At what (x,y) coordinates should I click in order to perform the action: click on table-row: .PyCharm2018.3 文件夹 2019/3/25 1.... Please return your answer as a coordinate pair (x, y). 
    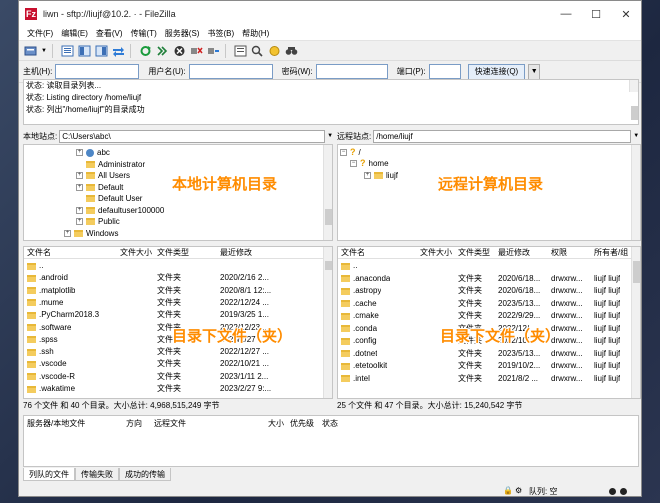
    Looking at the image, I should click on (178, 315).